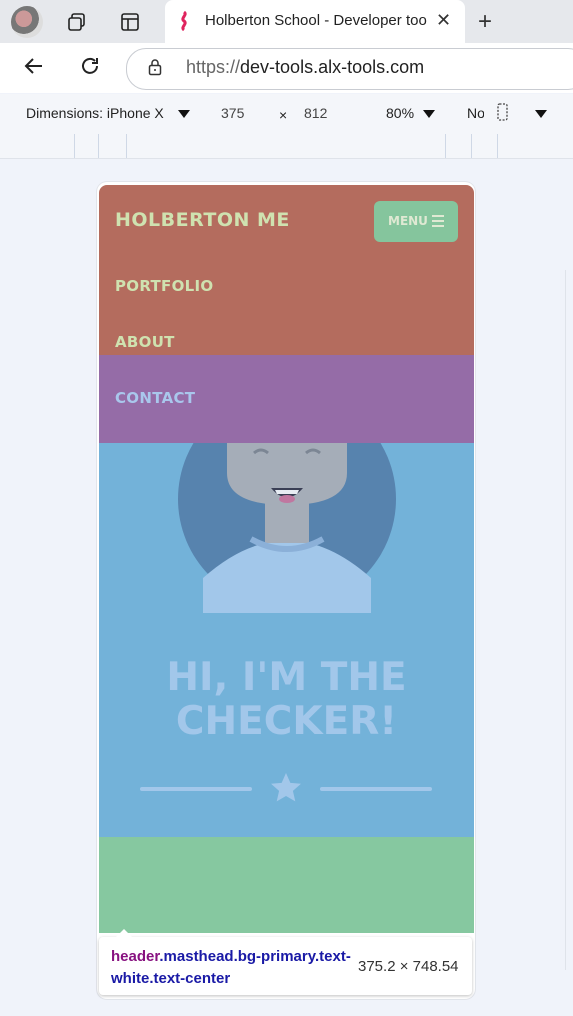 The image size is (573, 1016). Describe the element at coordinates (130, 24) in the screenshot. I see `tab-actions-icon` at that location.